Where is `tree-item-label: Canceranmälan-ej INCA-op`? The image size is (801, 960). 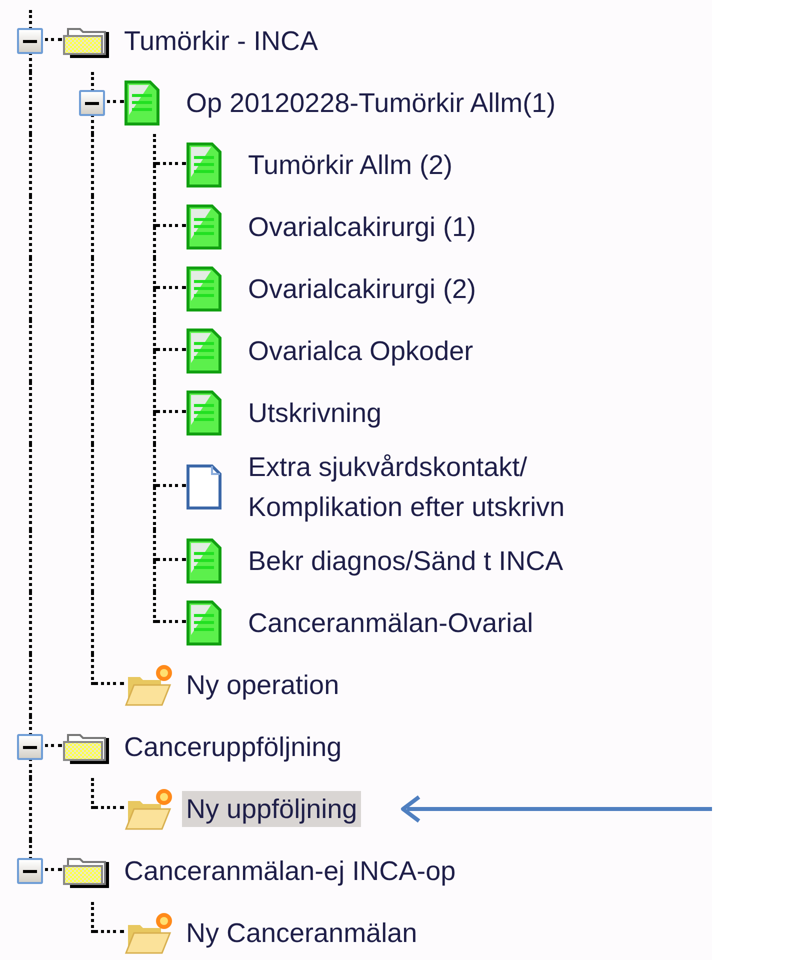
tree-item-label: Canceranmälan-ej INCA-op is located at coordinates (290, 871).